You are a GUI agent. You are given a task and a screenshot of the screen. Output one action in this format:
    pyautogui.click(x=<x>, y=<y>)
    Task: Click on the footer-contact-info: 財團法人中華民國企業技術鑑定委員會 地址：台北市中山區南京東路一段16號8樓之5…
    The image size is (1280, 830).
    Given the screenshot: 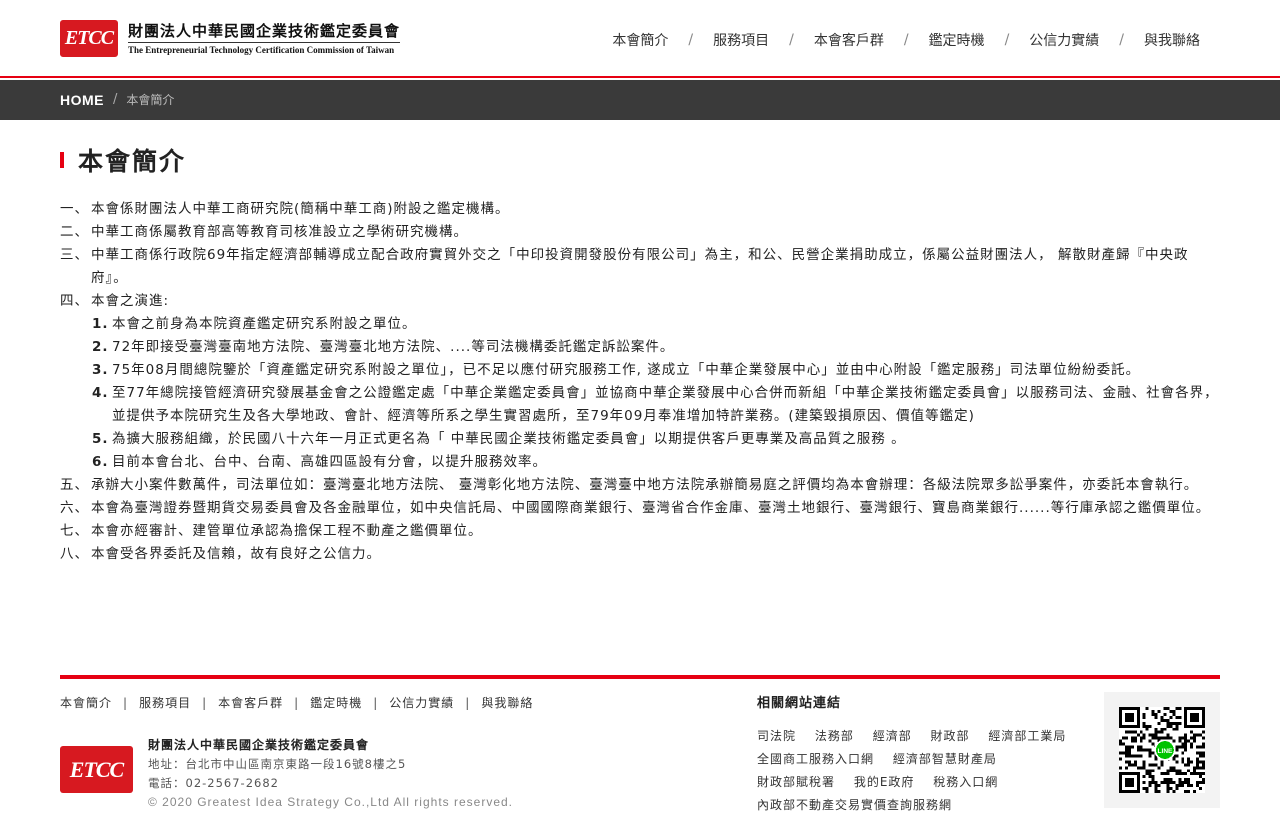 What is the action you would take?
    pyautogui.click(x=330, y=774)
    